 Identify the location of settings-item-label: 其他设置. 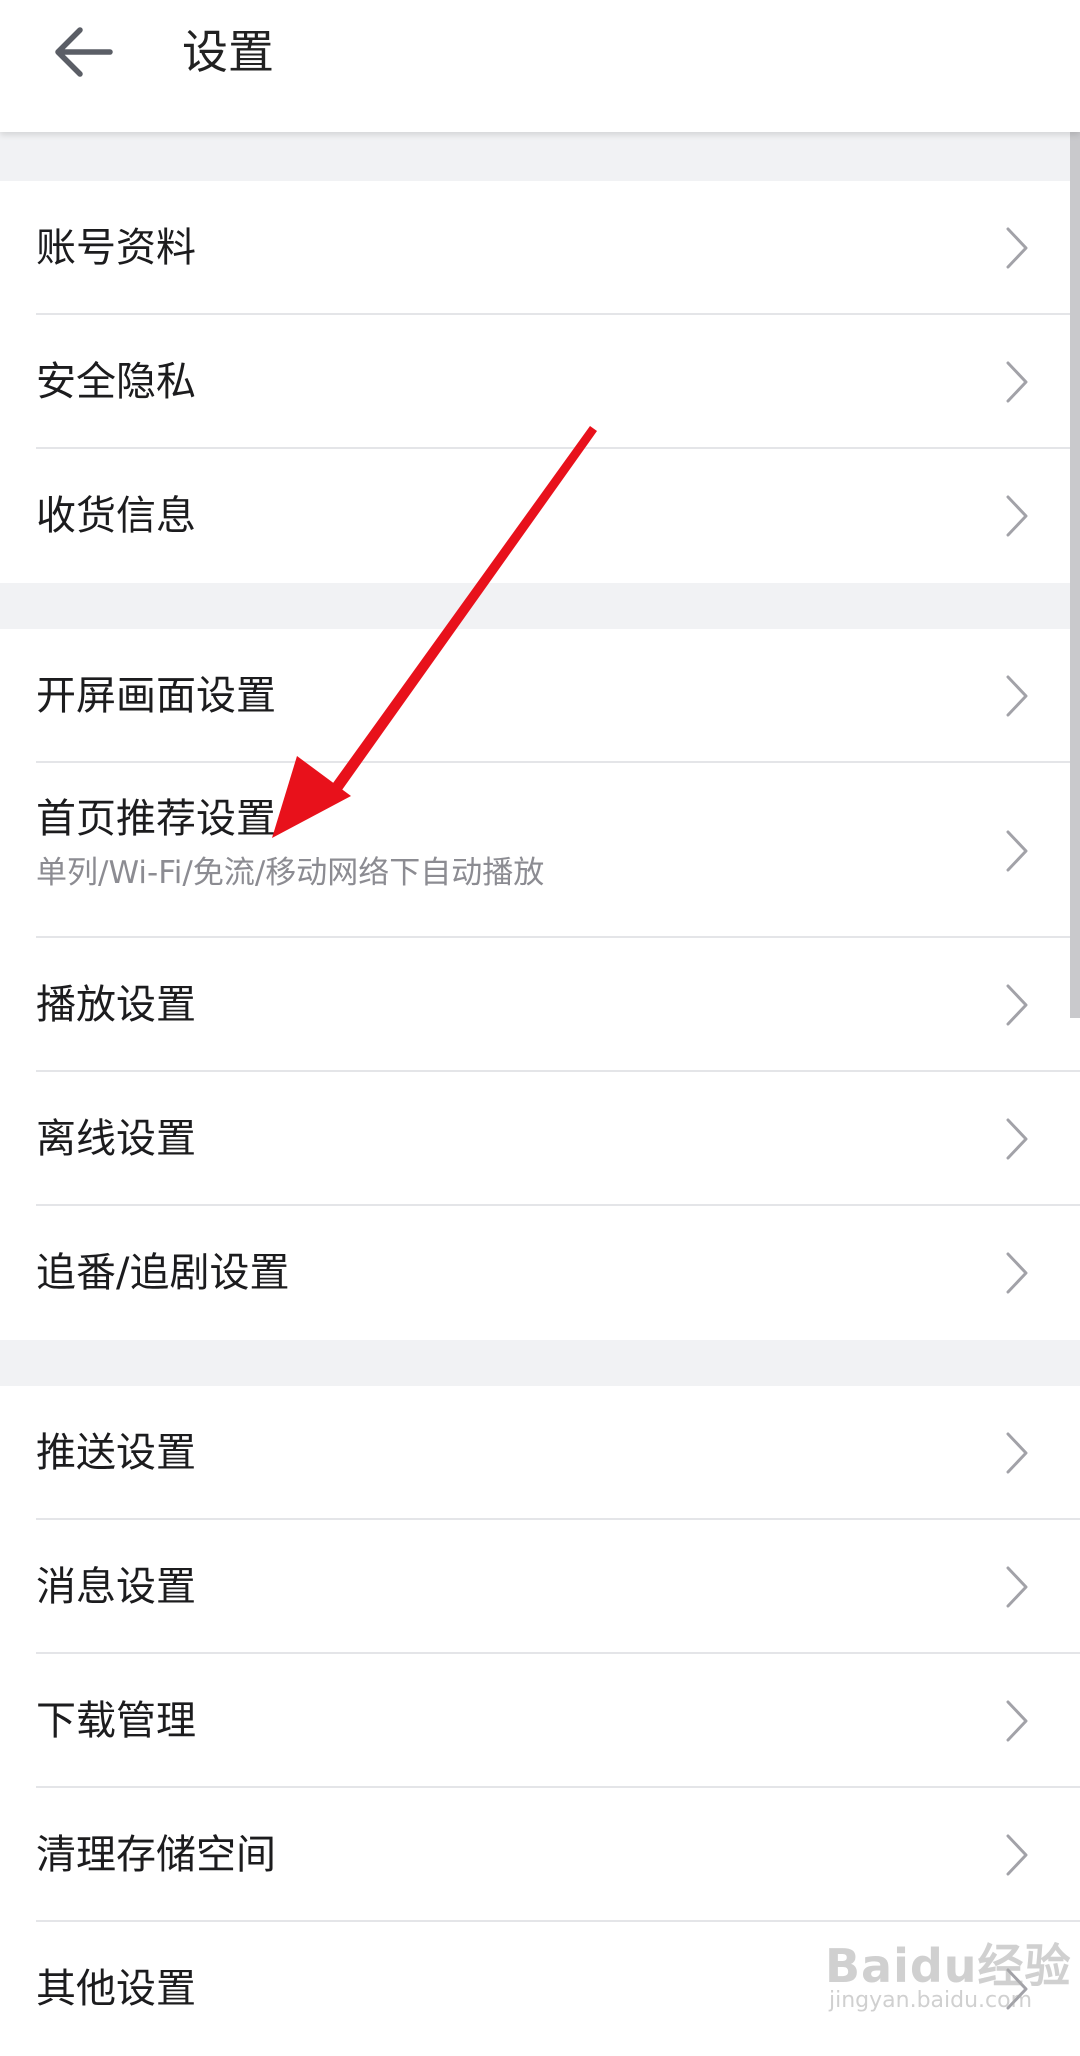
(116, 1989).